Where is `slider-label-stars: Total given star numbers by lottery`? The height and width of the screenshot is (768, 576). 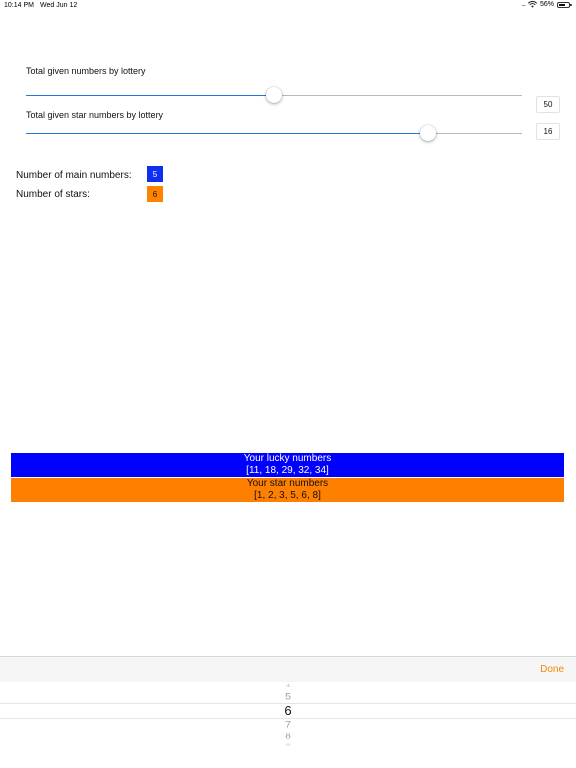
slider-label-stars: Total given star numbers by lottery is located at coordinates (95, 115).